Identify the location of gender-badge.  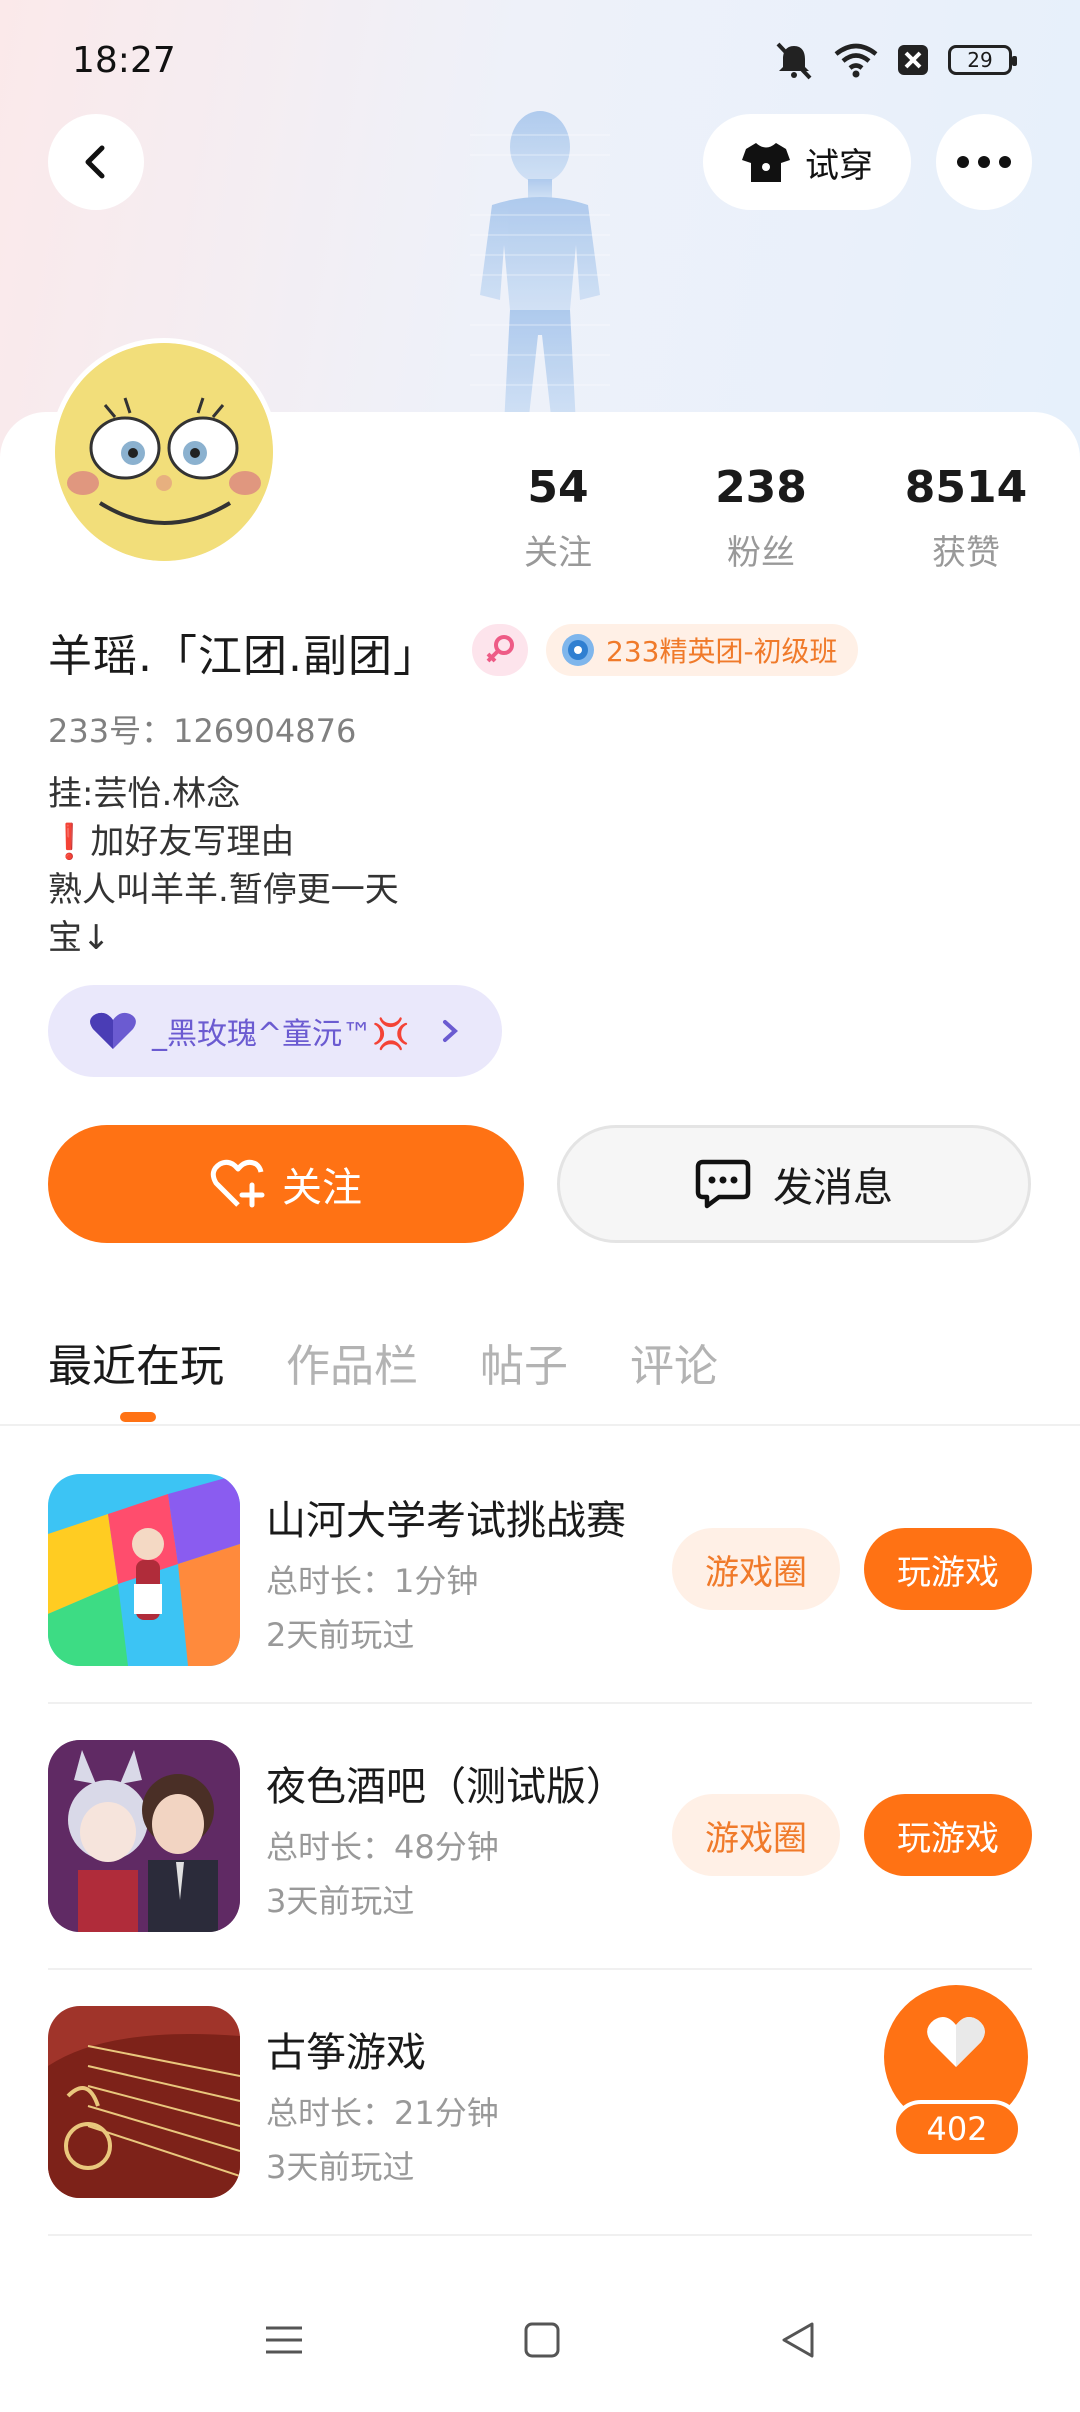
(500, 650).